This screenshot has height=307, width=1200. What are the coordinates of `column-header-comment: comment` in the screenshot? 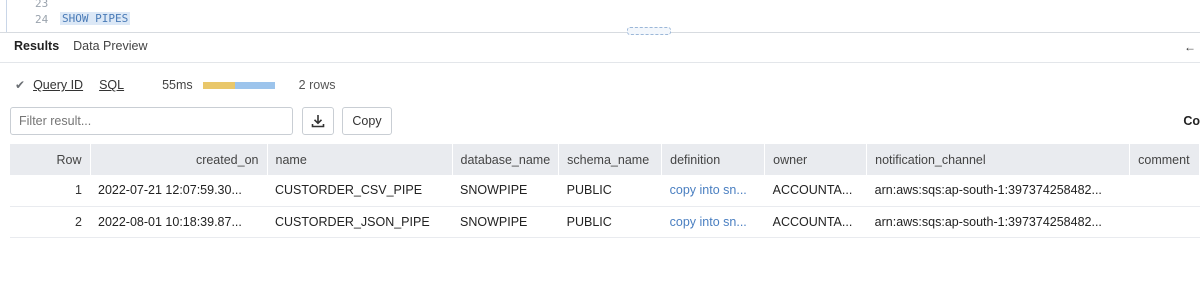 It's located at (1164, 159).